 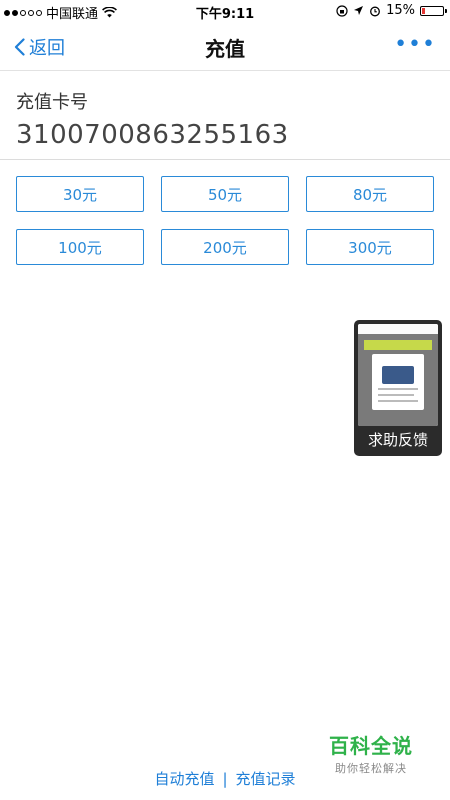 I want to click on location-arrow-icon, so click(x=359, y=10).